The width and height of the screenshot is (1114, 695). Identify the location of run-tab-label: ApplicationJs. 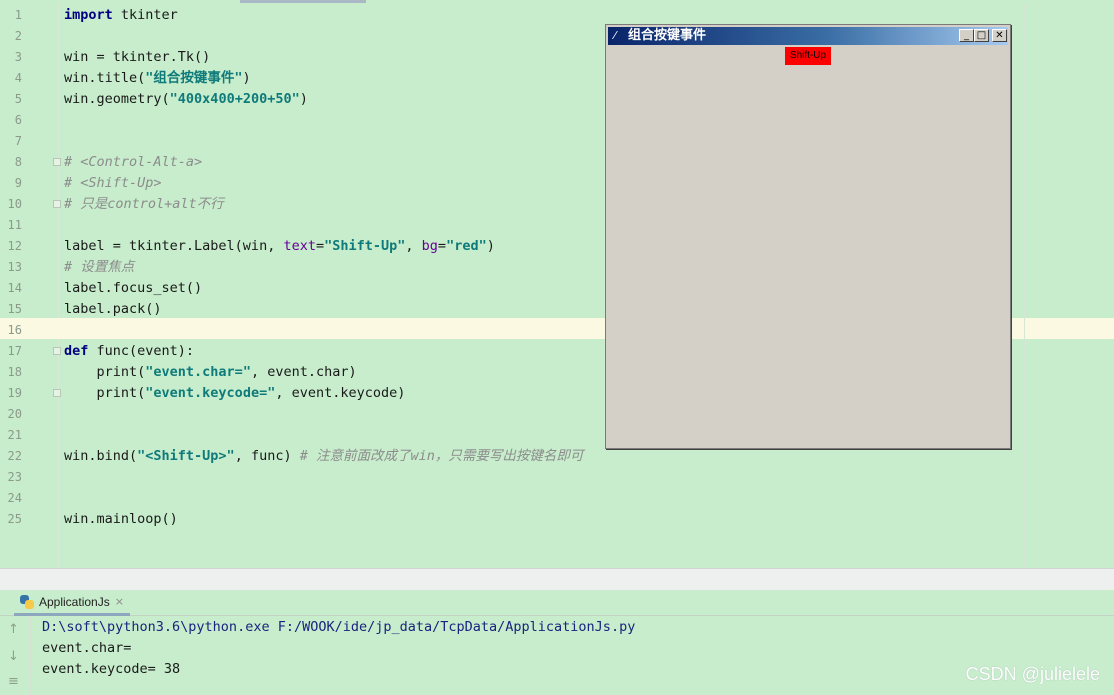
(74, 601).